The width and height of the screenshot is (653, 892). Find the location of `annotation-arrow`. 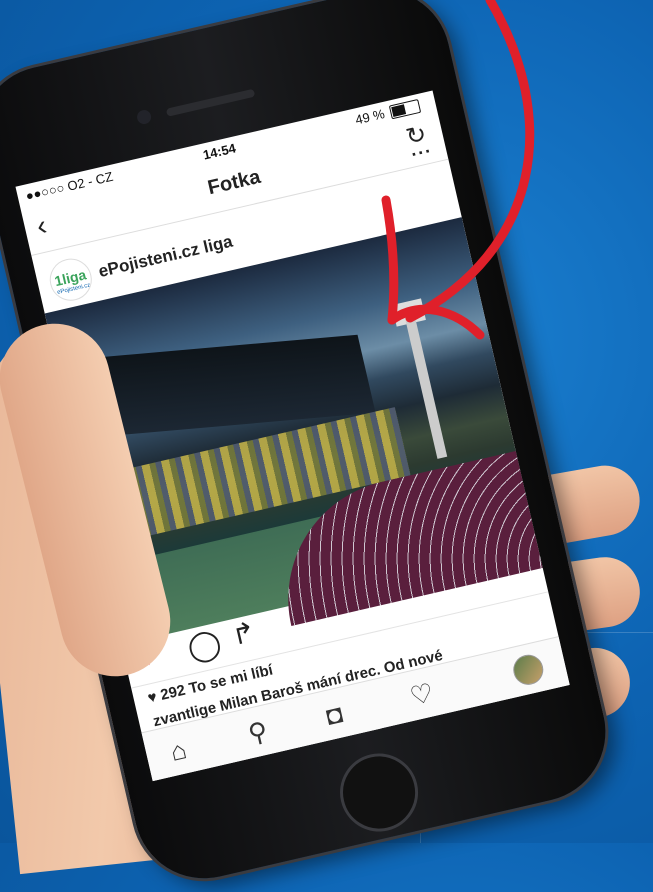

annotation-arrow is located at coordinates (458, 170).